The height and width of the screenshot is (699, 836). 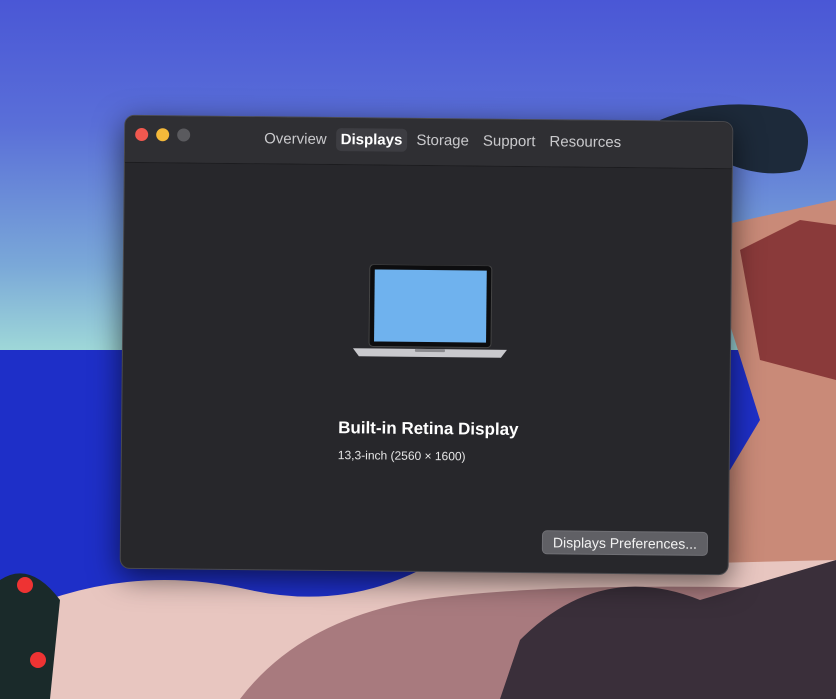 I want to click on tab-storage: Storage, so click(x=442, y=141).